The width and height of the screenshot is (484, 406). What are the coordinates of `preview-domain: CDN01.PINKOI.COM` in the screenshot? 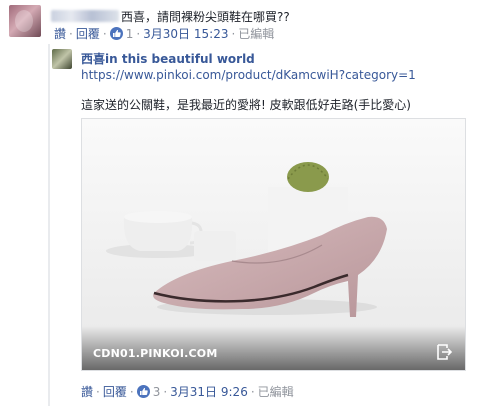 It's located at (155, 353).